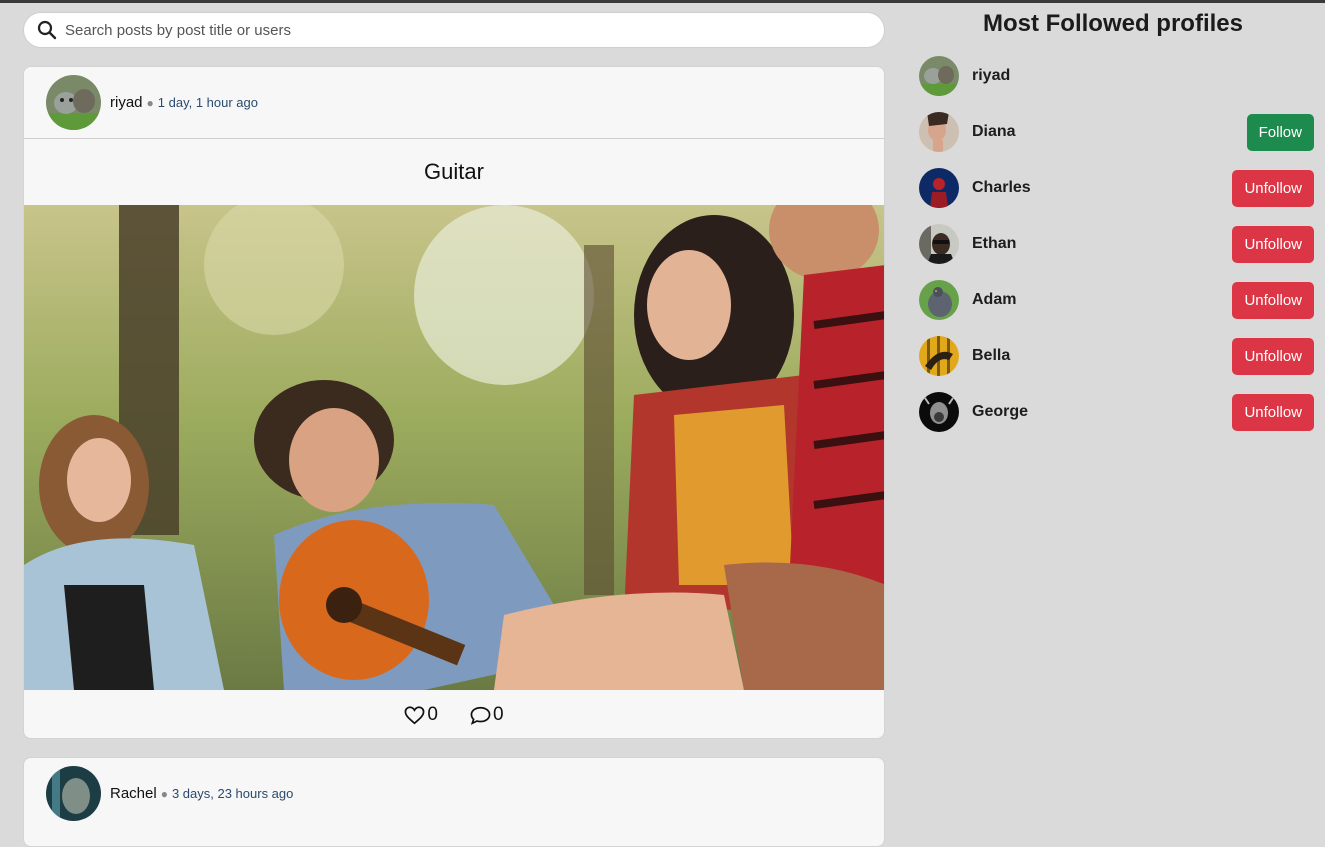  What do you see at coordinates (232, 793) in the screenshot?
I see `post-time: 3 days, 23 hours ago` at bounding box center [232, 793].